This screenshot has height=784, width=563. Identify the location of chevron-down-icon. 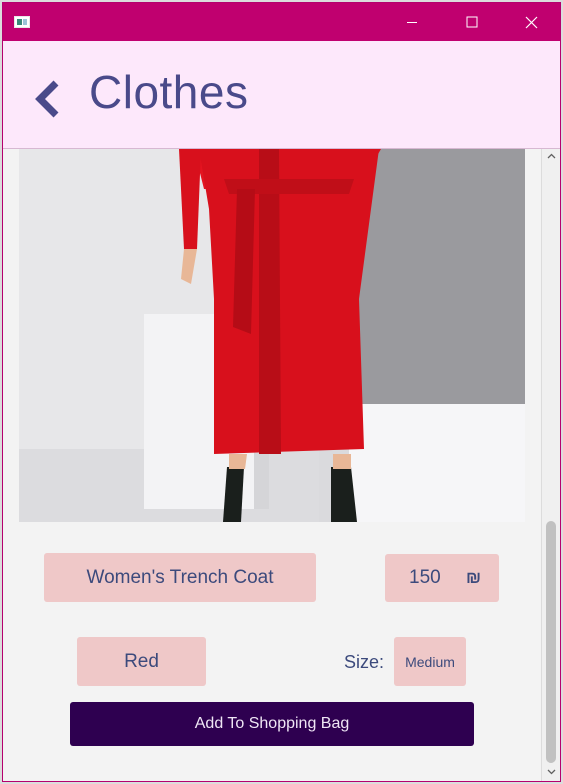
(551, 772).